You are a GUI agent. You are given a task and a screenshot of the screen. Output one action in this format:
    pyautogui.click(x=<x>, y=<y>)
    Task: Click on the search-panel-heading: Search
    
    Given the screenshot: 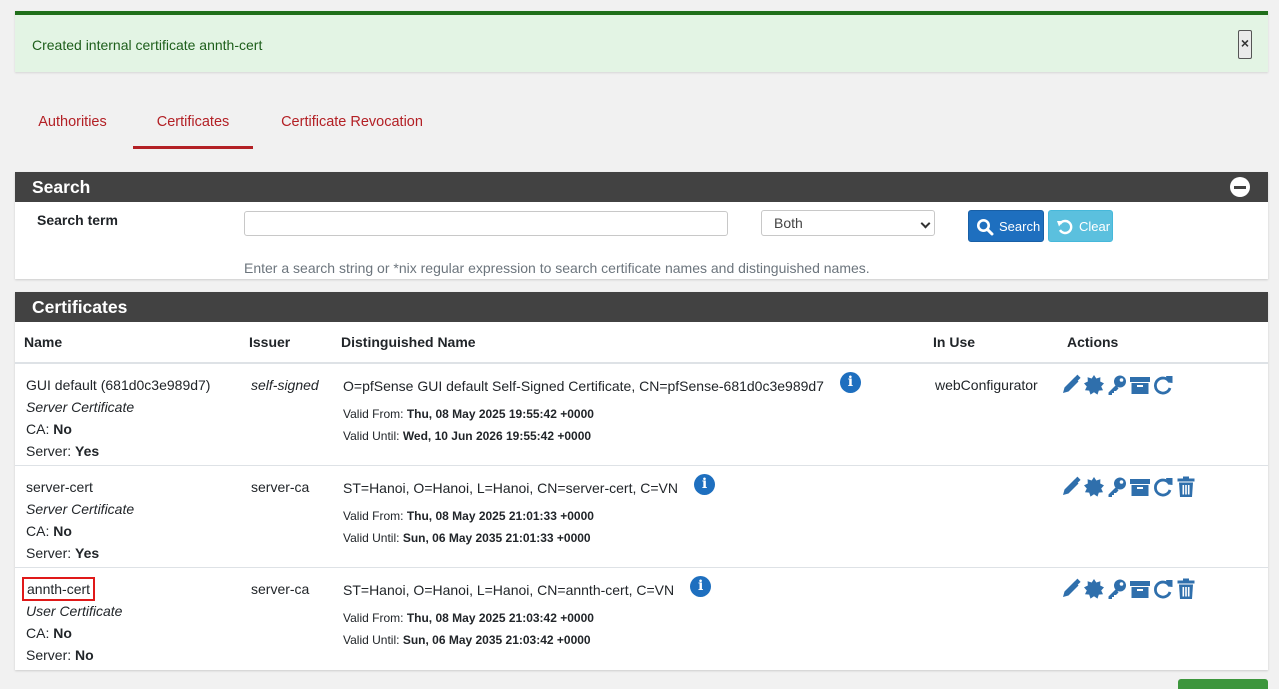 What is the action you would take?
    pyautogui.click(x=641, y=187)
    